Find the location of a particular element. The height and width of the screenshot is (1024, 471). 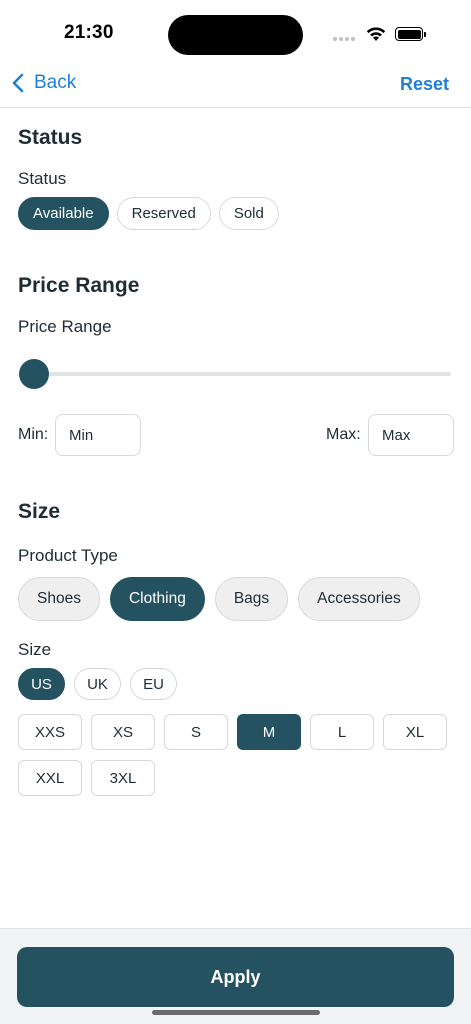

product-type-accessories: Accessories is located at coordinates (359, 599).